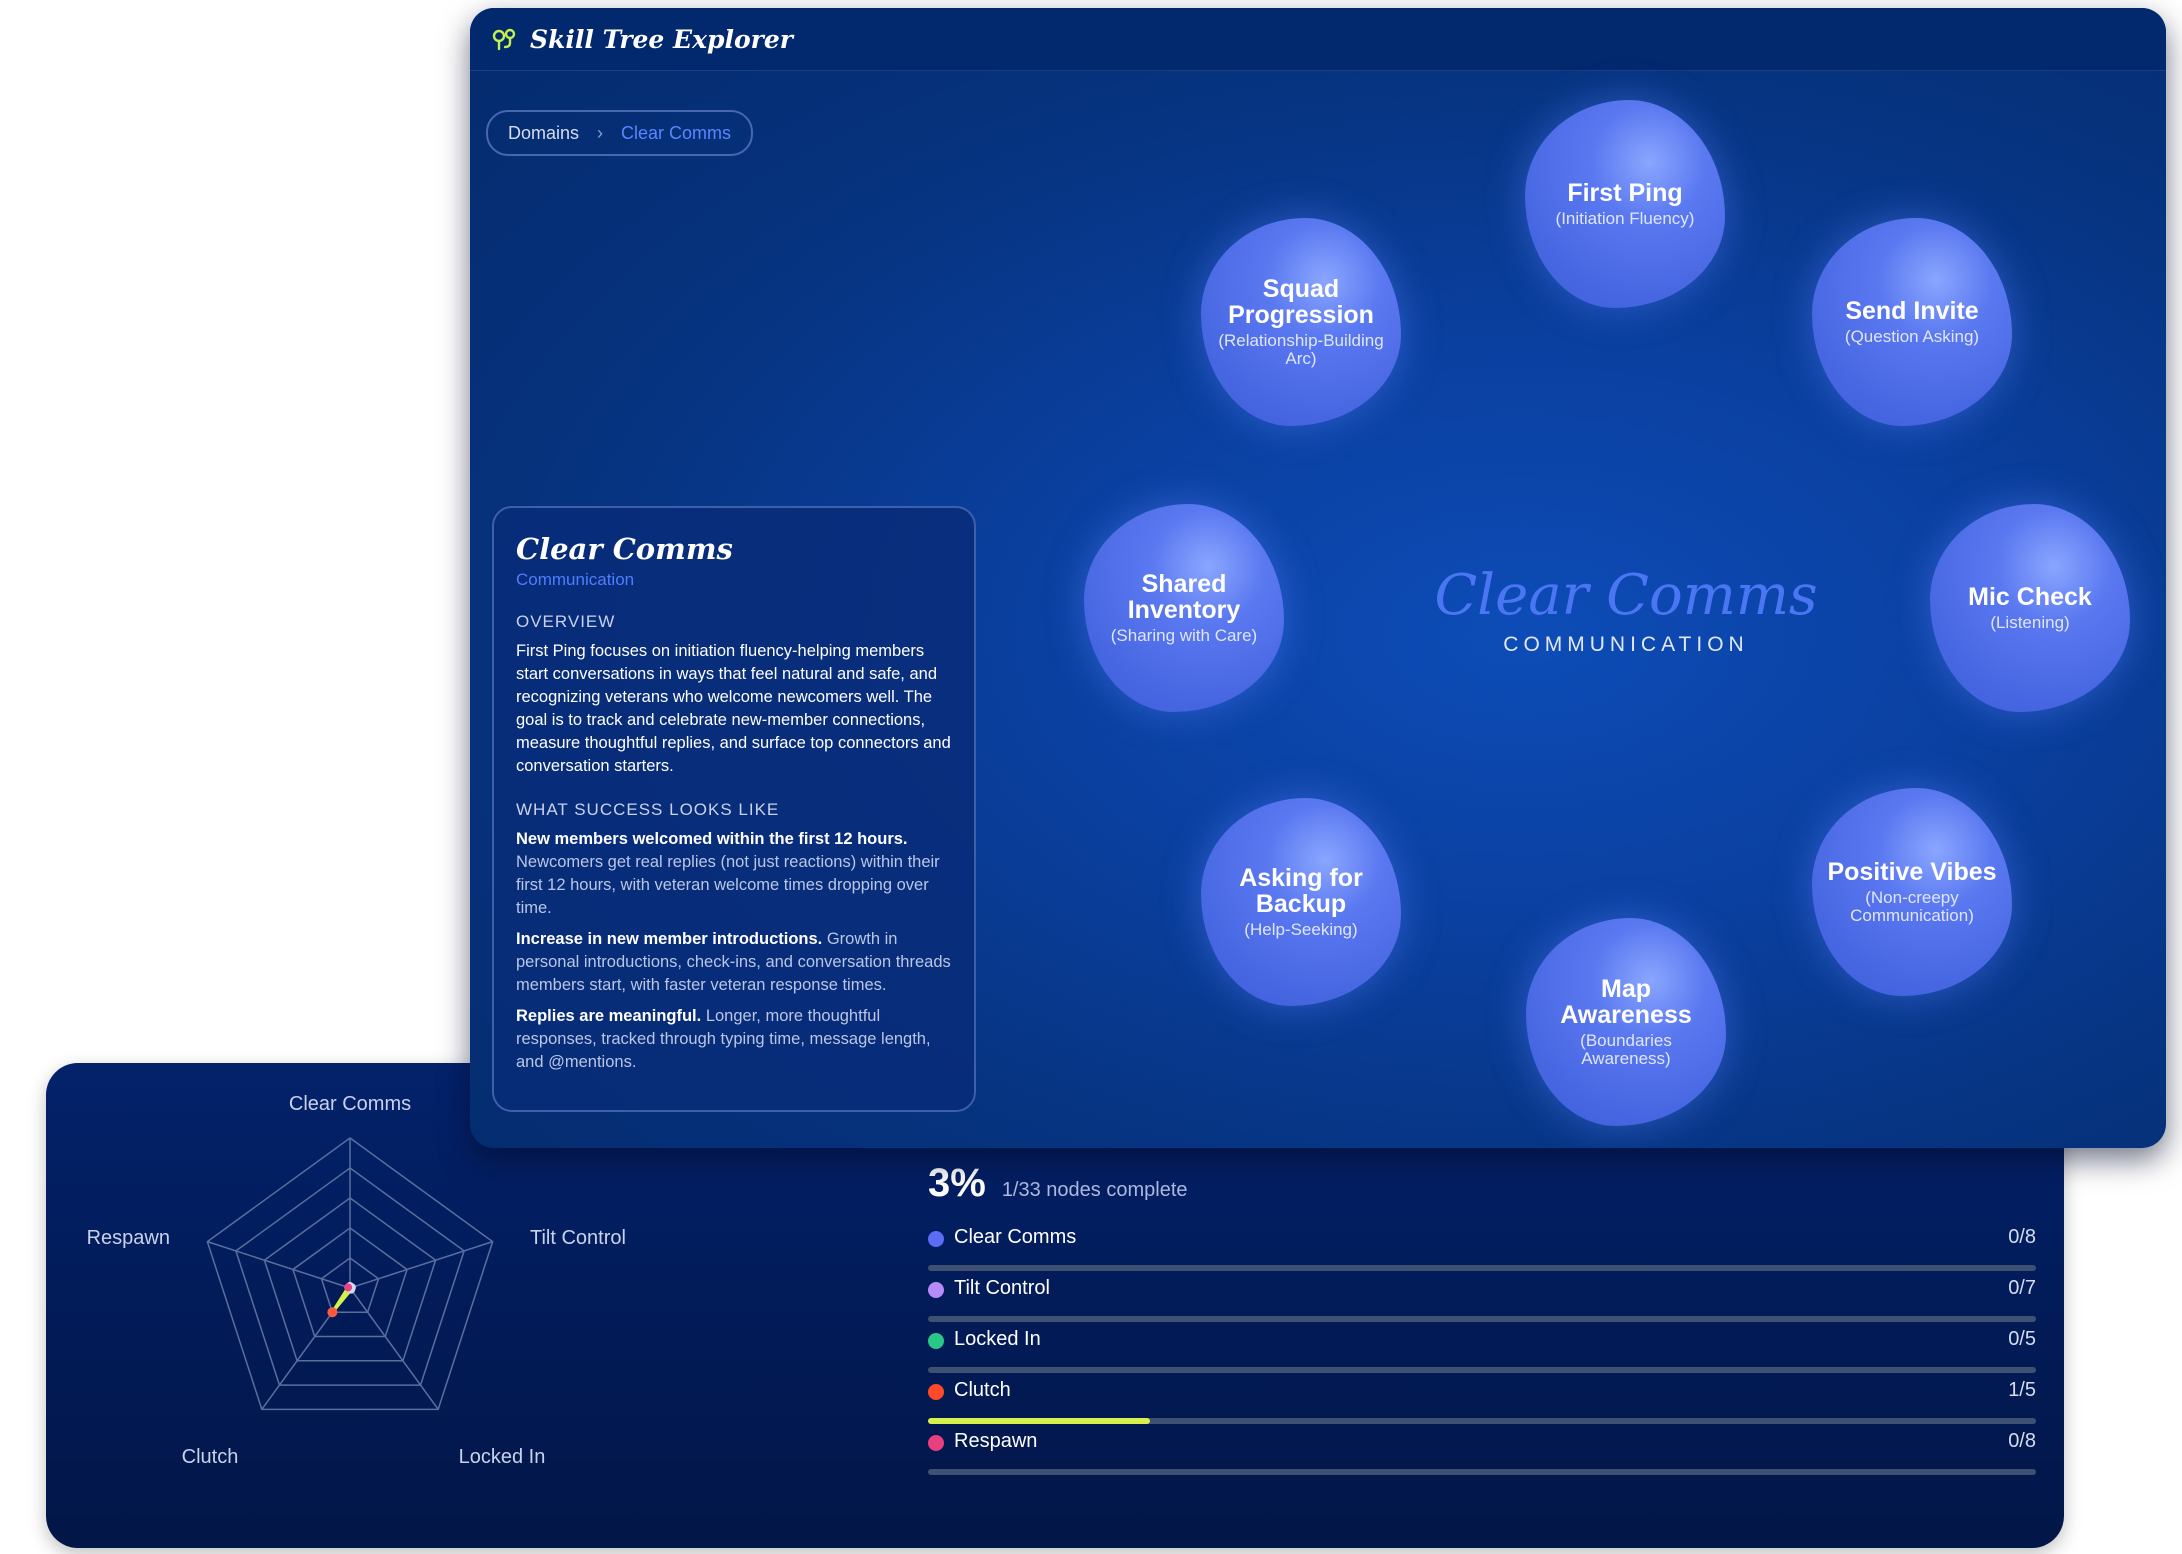  What do you see at coordinates (648, 809) in the screenshot?
I see `success-heading: WHAT SUCCESS LOOKS LIKE` at bounding box center [648, 809].